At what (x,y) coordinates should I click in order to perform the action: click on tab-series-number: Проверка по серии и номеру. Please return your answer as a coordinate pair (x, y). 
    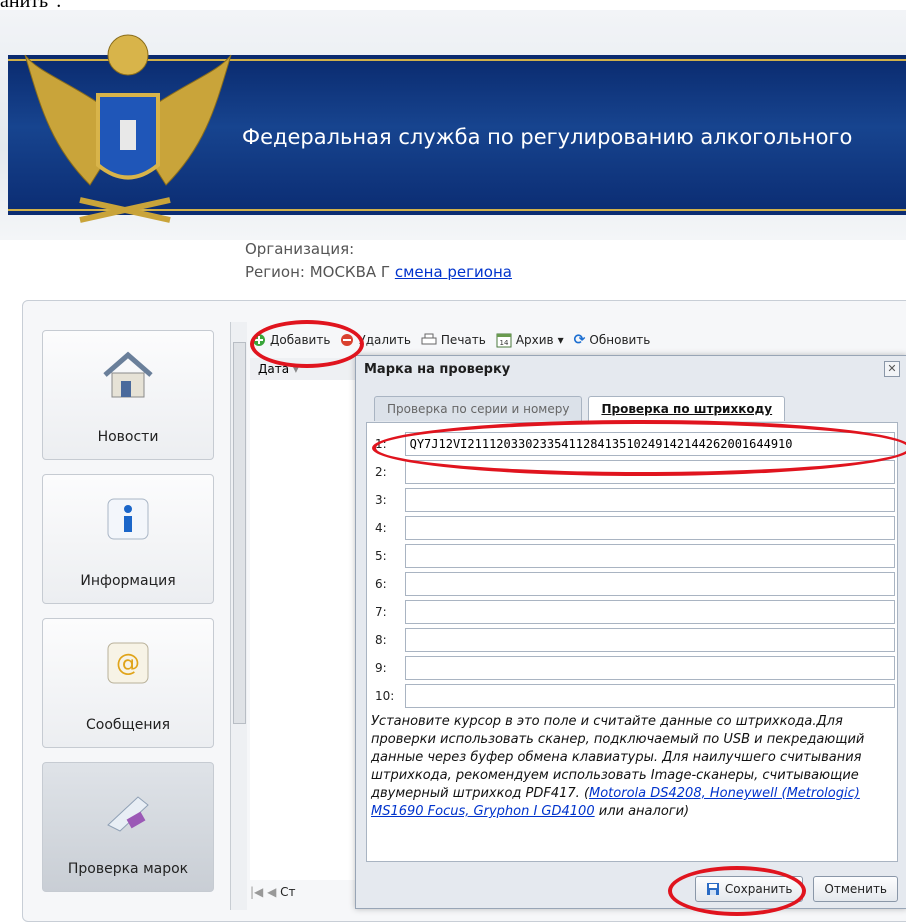
    Looking at the image, I should click on (478, 408).